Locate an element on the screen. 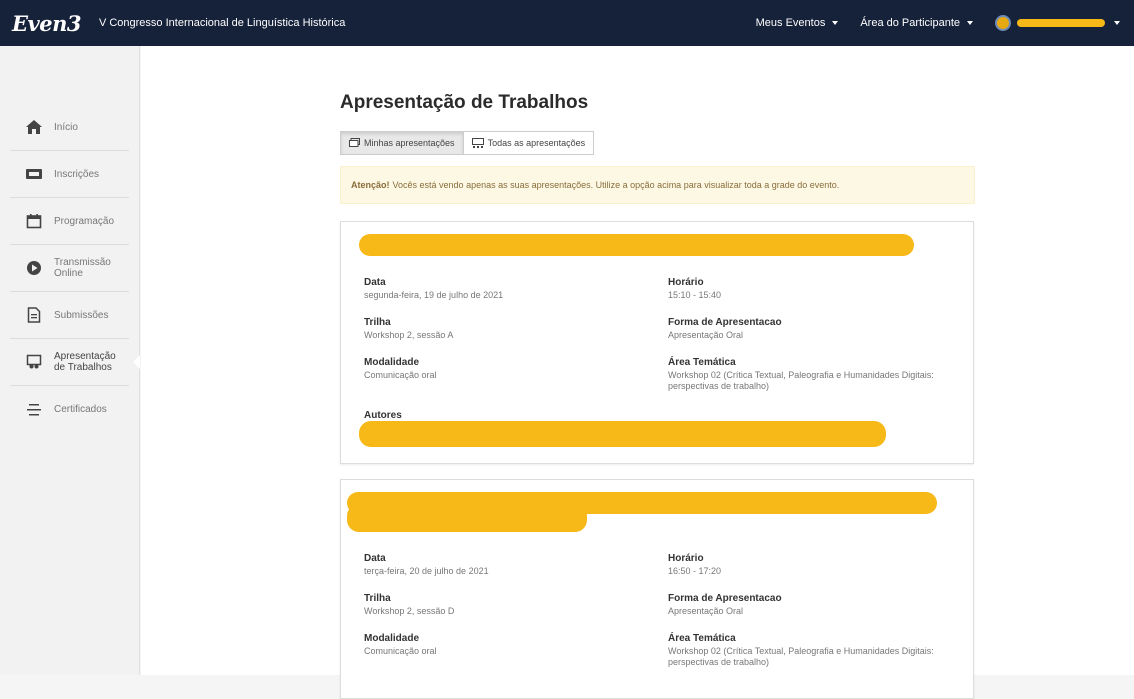 This screenshot has width=1134, height=699. sidebar-item-transmissao: Transmissão Online is located at coordinates (69, 268).